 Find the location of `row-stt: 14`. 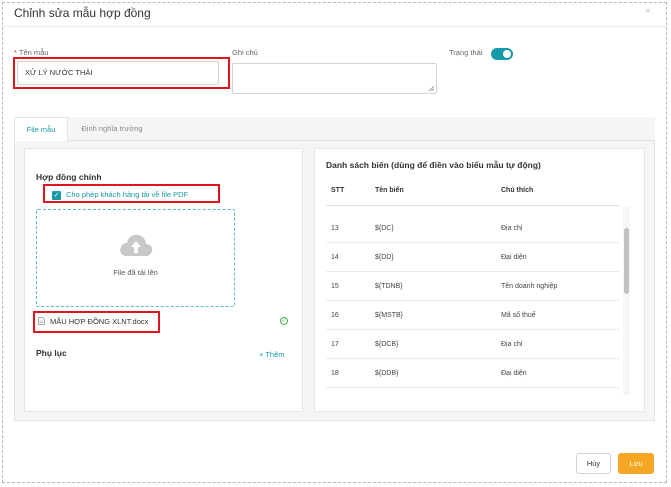

row-stt: 14 is located at coordinates (335, 257).